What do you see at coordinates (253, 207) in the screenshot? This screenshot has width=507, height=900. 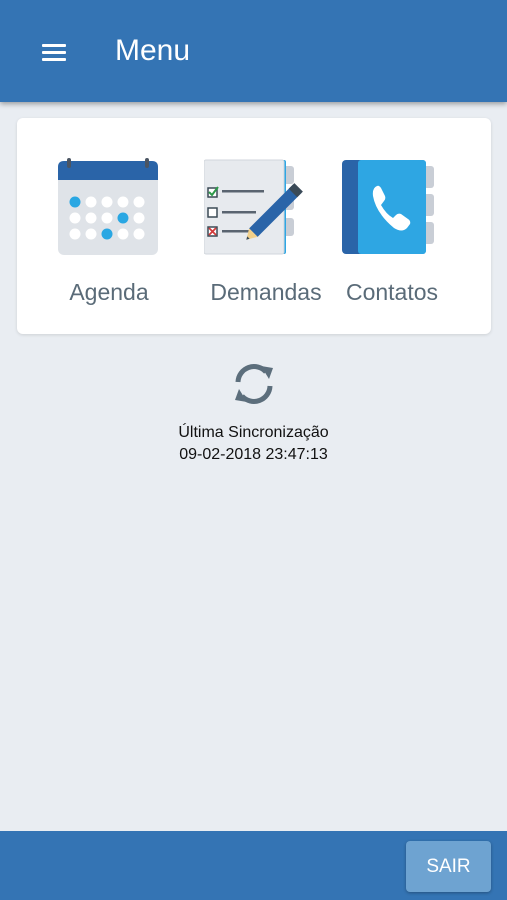 I see `checklist-icon` at bounding box center [253, 207].